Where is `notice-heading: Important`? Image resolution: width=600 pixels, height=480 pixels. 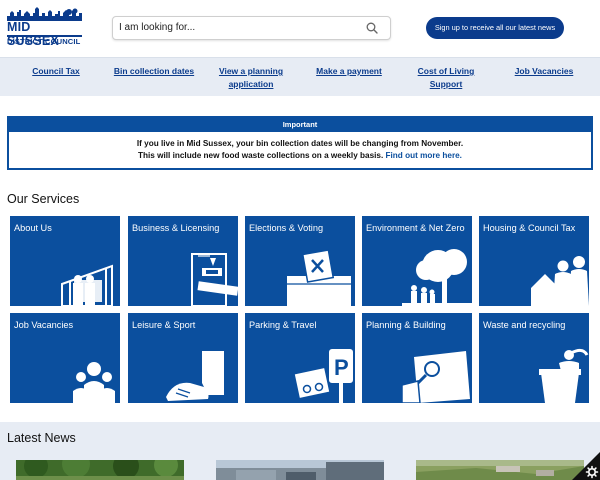 notice-heading: Important is located at coordinates (300, 125).